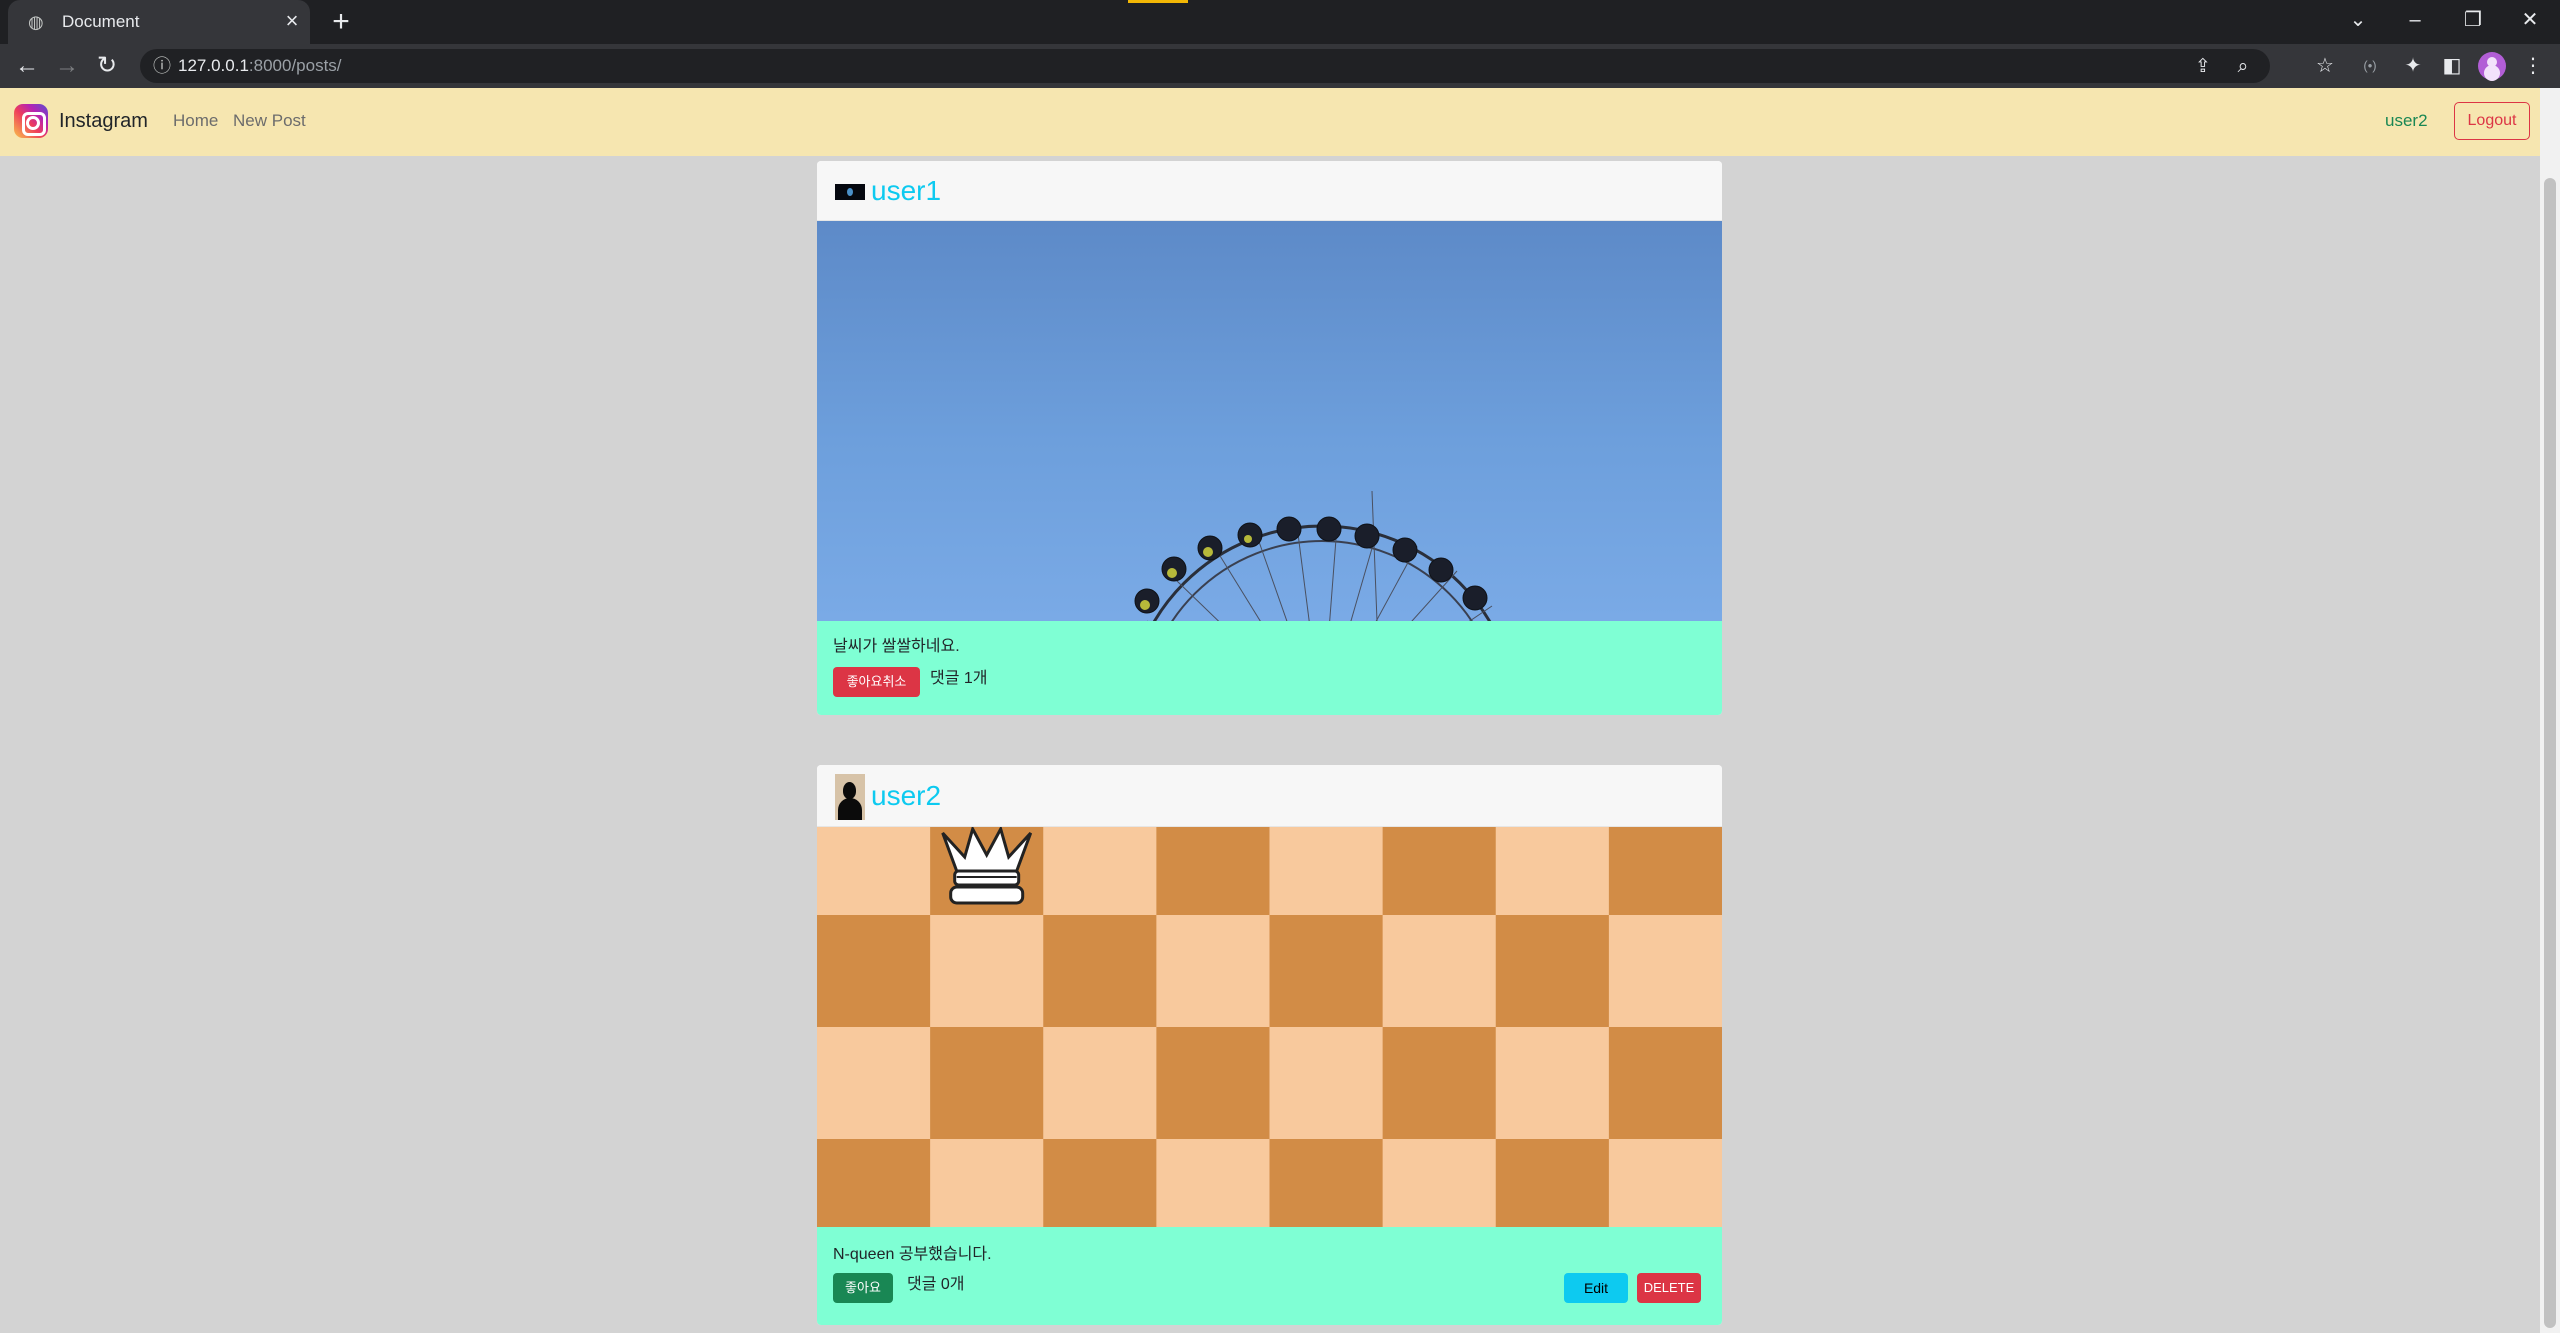 This screenshot has height=1333, width=2560. What do you see at coordinates (1269, 1276) in the screenshot?
I see `post-footer: N-queen 공부했습니다. 좋아요 댓글 0개 Edit DELETE` at bounding box center [1269, 1276].